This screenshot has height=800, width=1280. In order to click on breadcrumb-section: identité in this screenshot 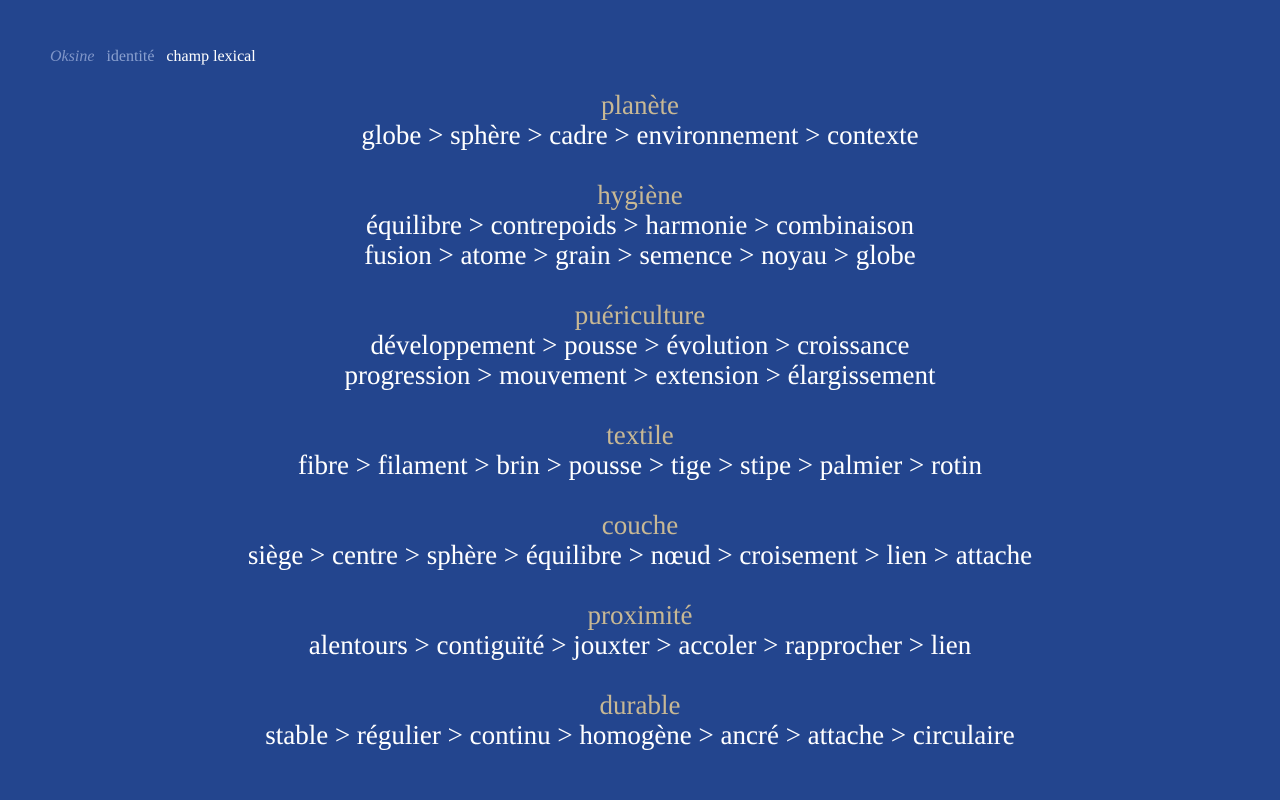, I will do `click(130, 56)`.